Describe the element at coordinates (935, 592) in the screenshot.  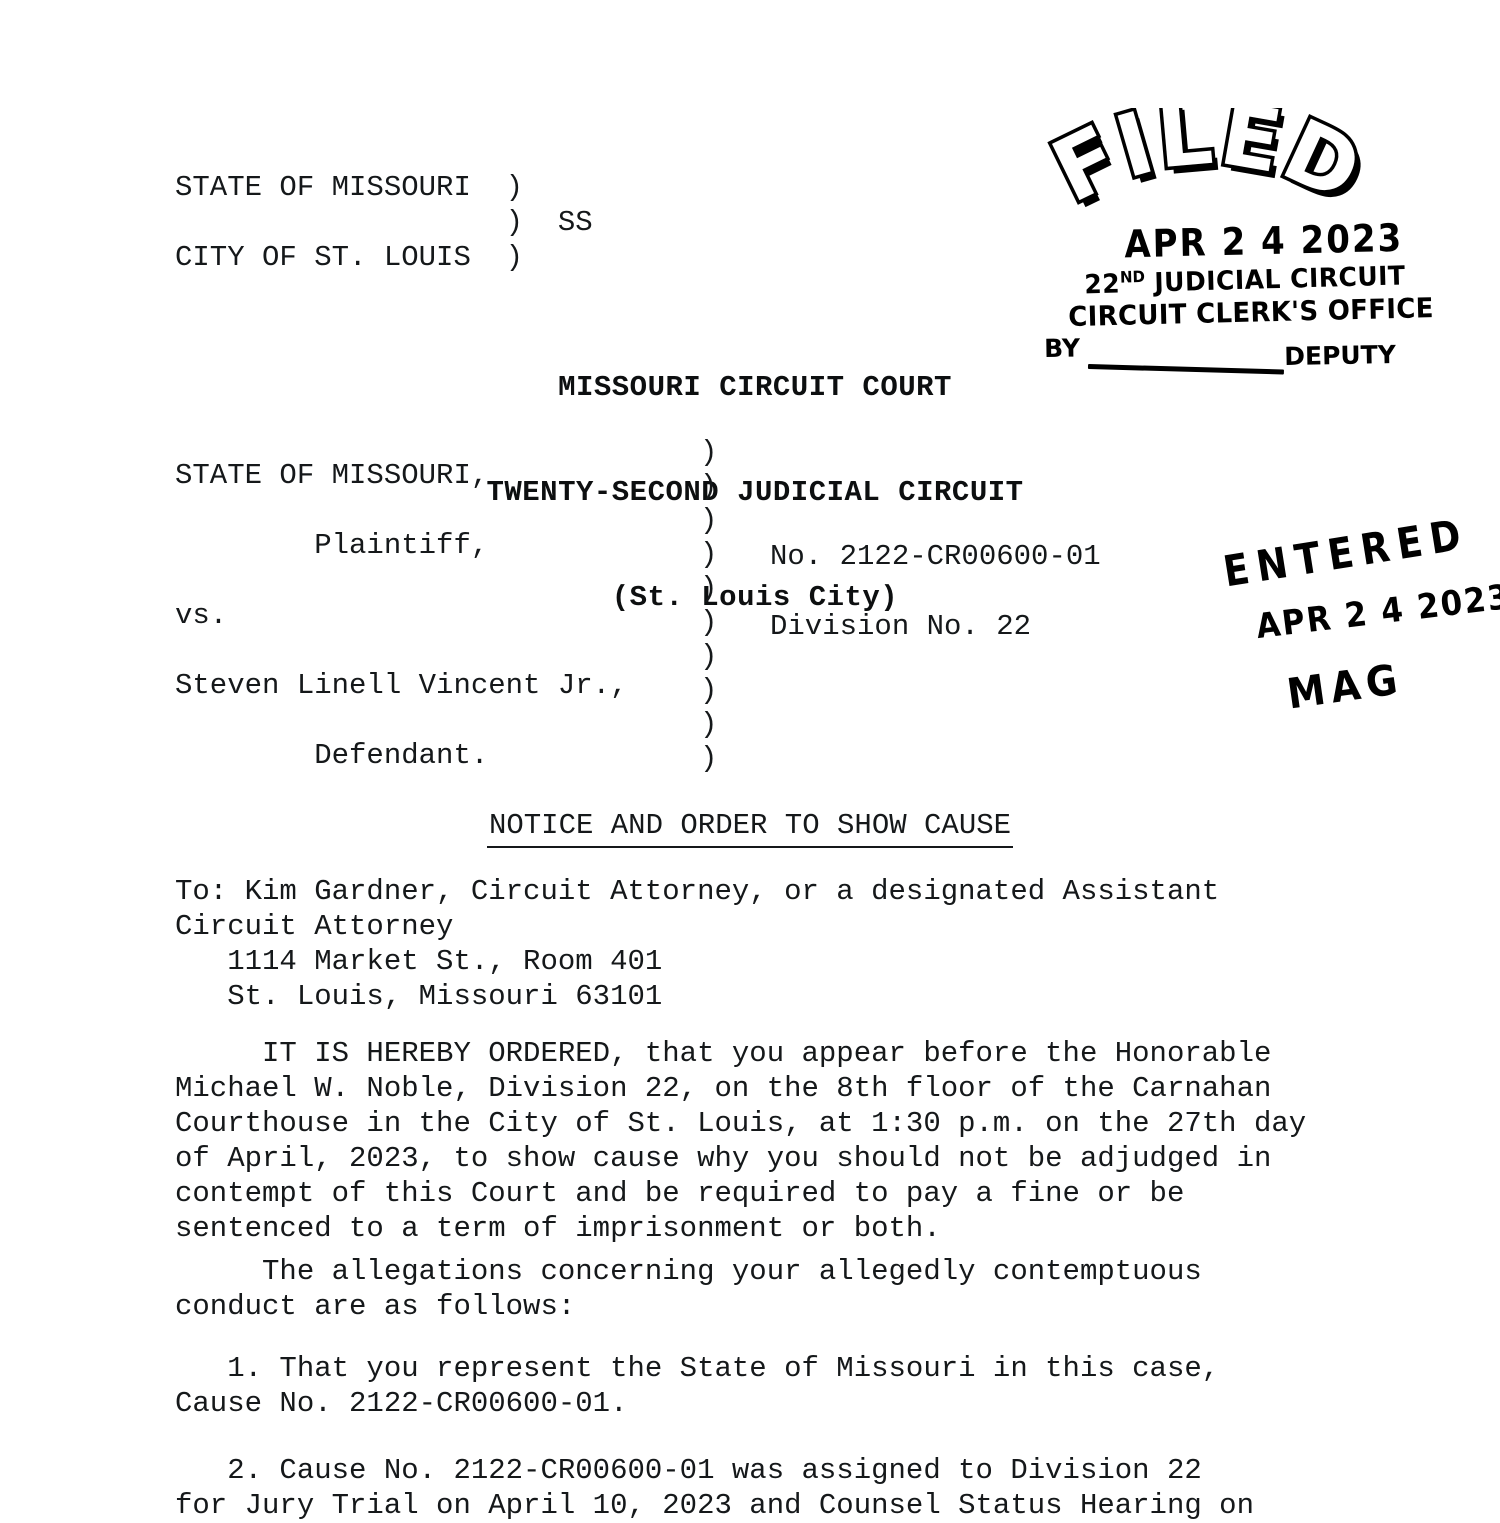
I see `caption-case-info: No. 2122-CR00600-01 Division No. 22` at that location.